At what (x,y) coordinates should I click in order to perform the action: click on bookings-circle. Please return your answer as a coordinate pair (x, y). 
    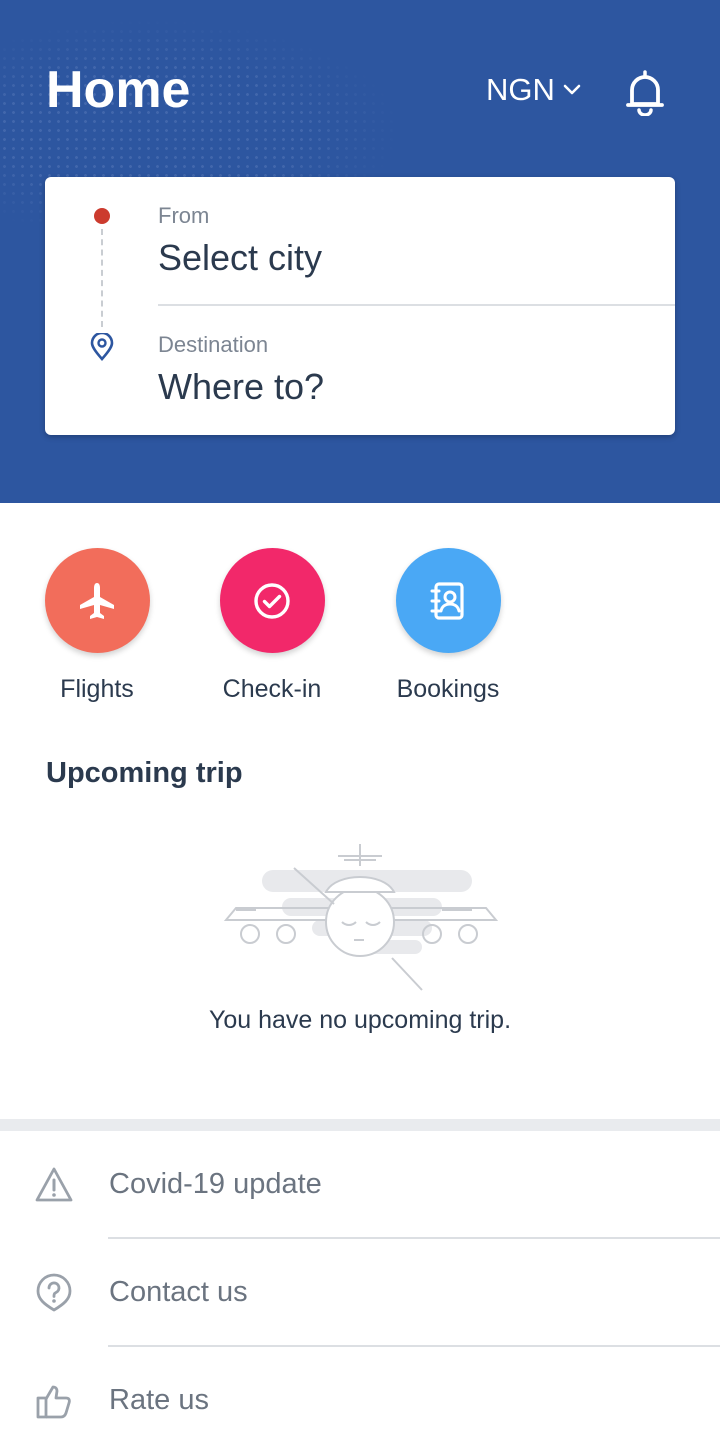
    Looking at the image, I should click on (448, 600).